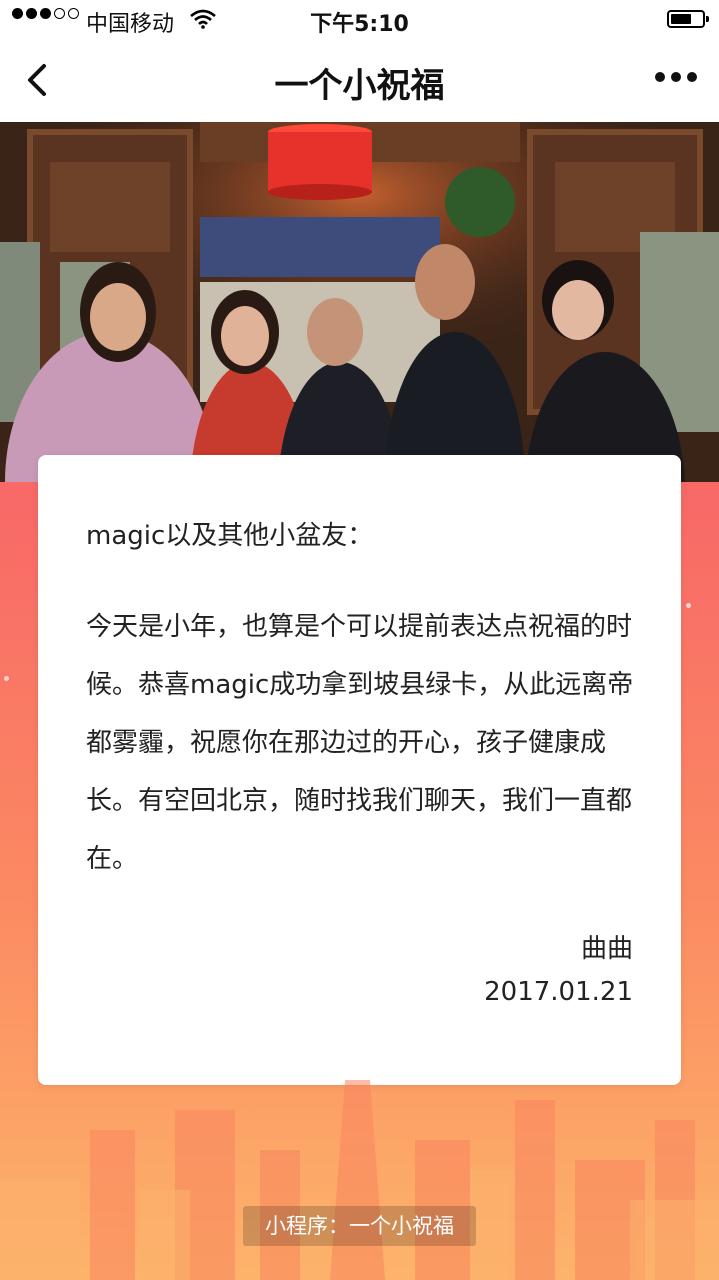 Image resolution: width=719 pixels, height=1280 pixels. What do you see at coordinates (359, 24) in the screenshot?
I see `status-time: 下午5:10` at bounding box center [359, 24].